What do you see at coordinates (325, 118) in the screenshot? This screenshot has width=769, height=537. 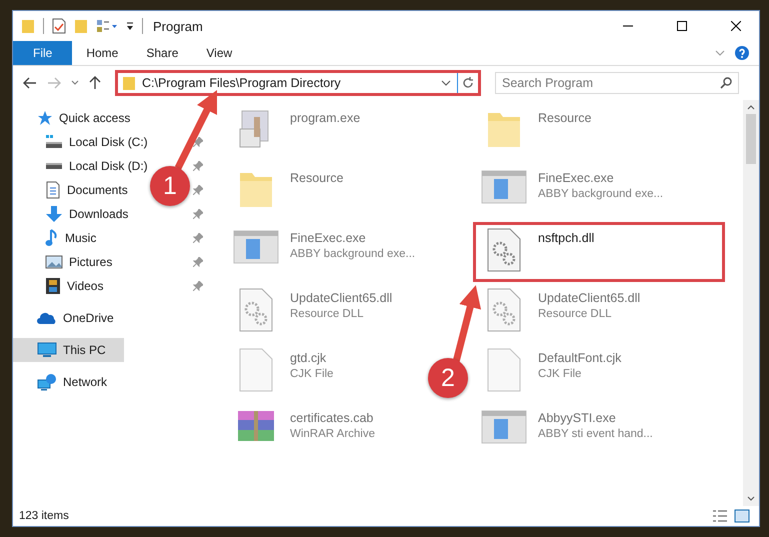 I see `file-name: program.exe` at bounding box center [325, 118].